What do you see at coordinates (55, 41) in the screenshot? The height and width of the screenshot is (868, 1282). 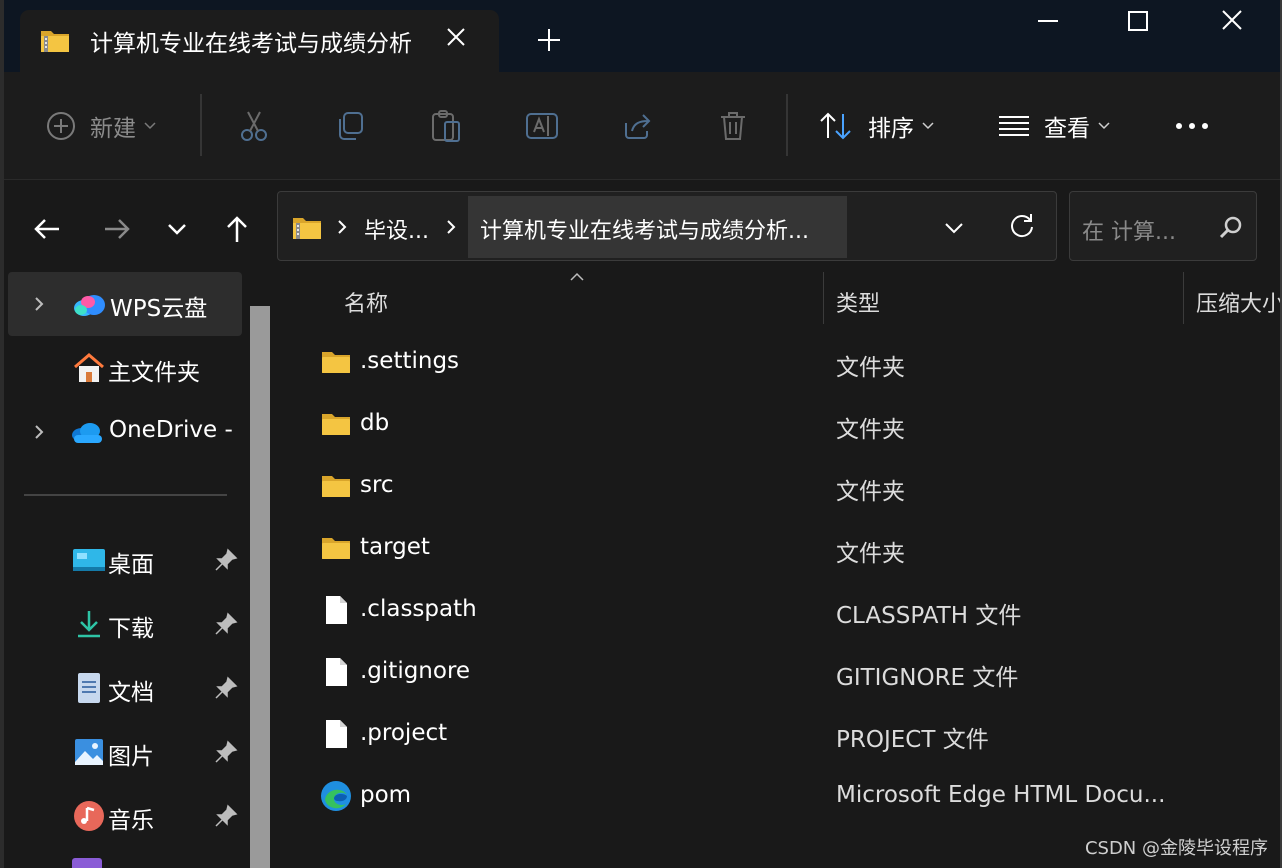 I see `zip-folder-icon` at bounding box center [55, 41].